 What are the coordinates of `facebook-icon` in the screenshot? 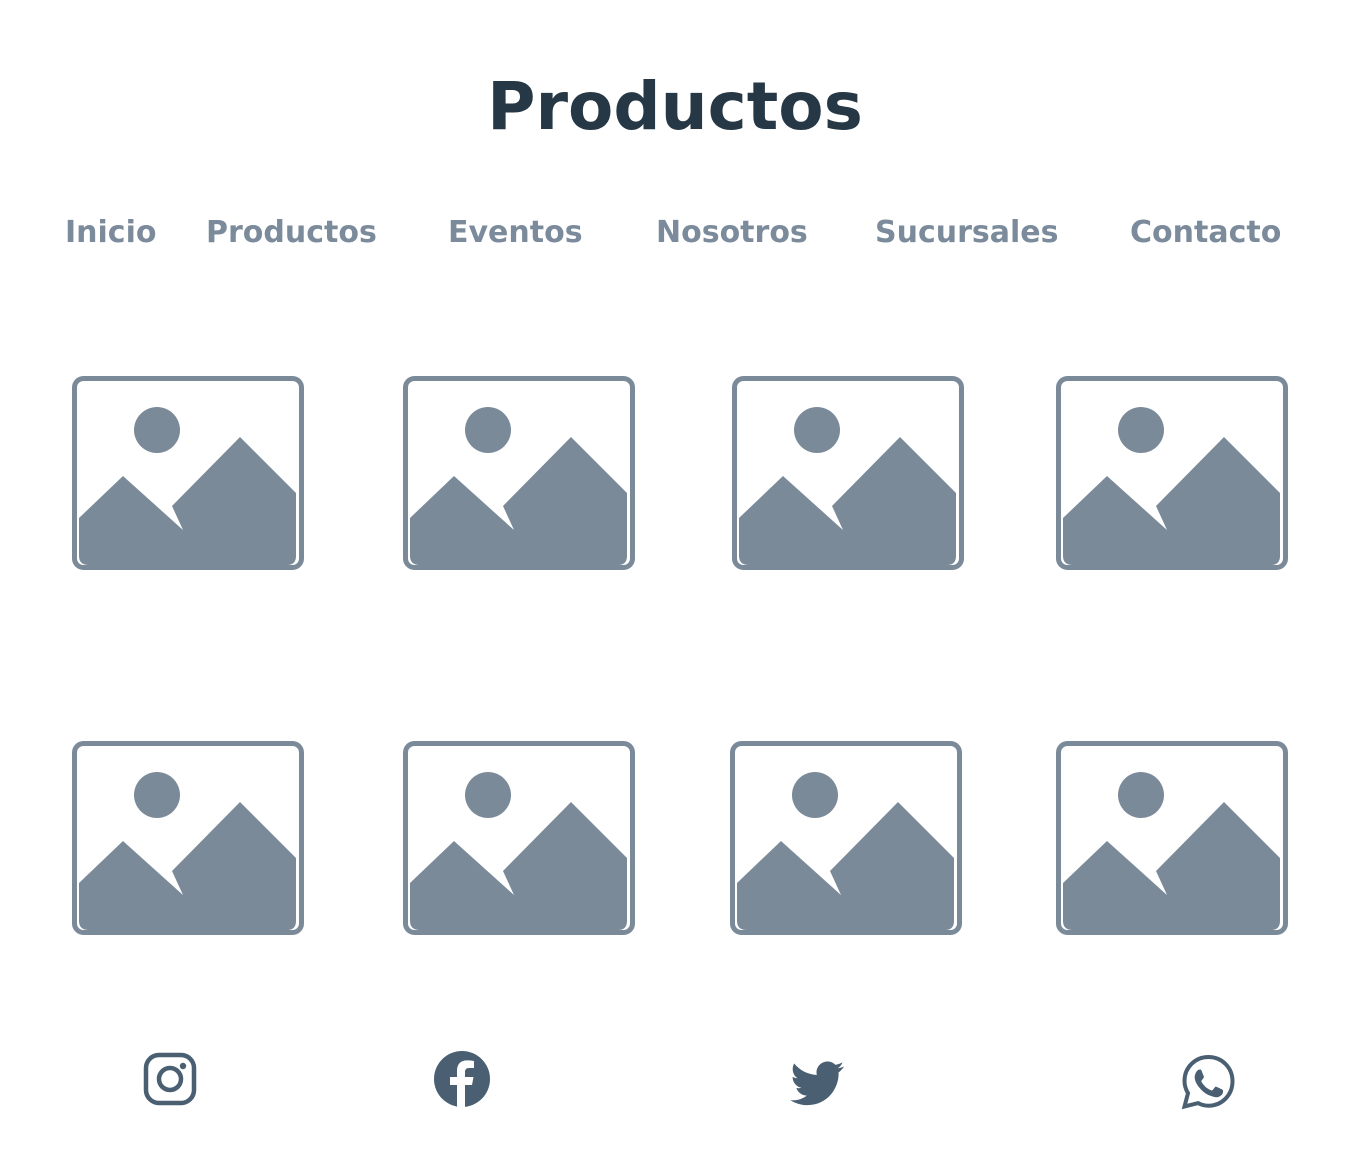 It's located at (462, 1079).